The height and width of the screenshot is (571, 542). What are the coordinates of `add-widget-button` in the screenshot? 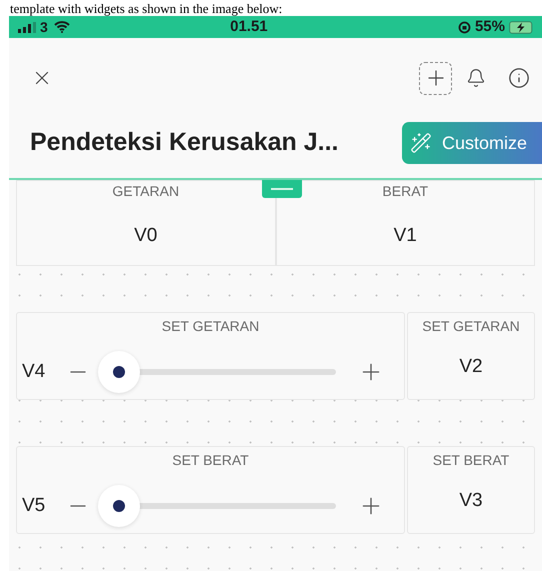 It's located at (435, 78).